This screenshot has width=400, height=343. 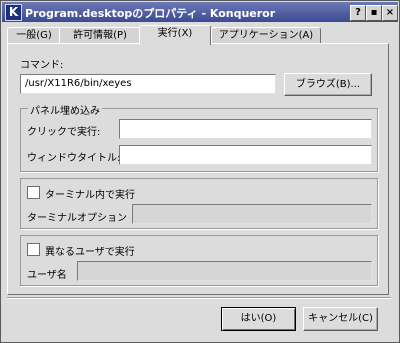 What do you see at coordinates (90, 250) in the screenshot?
I see `other-user-checkbox-label: 異なるユーザで実行` at bounding box center [90, 250].